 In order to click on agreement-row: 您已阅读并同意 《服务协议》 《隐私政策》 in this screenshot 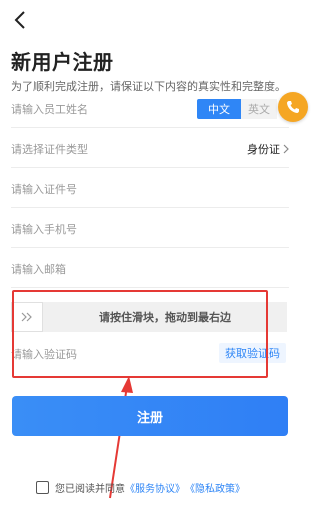, I will do `click(140, 487)`.